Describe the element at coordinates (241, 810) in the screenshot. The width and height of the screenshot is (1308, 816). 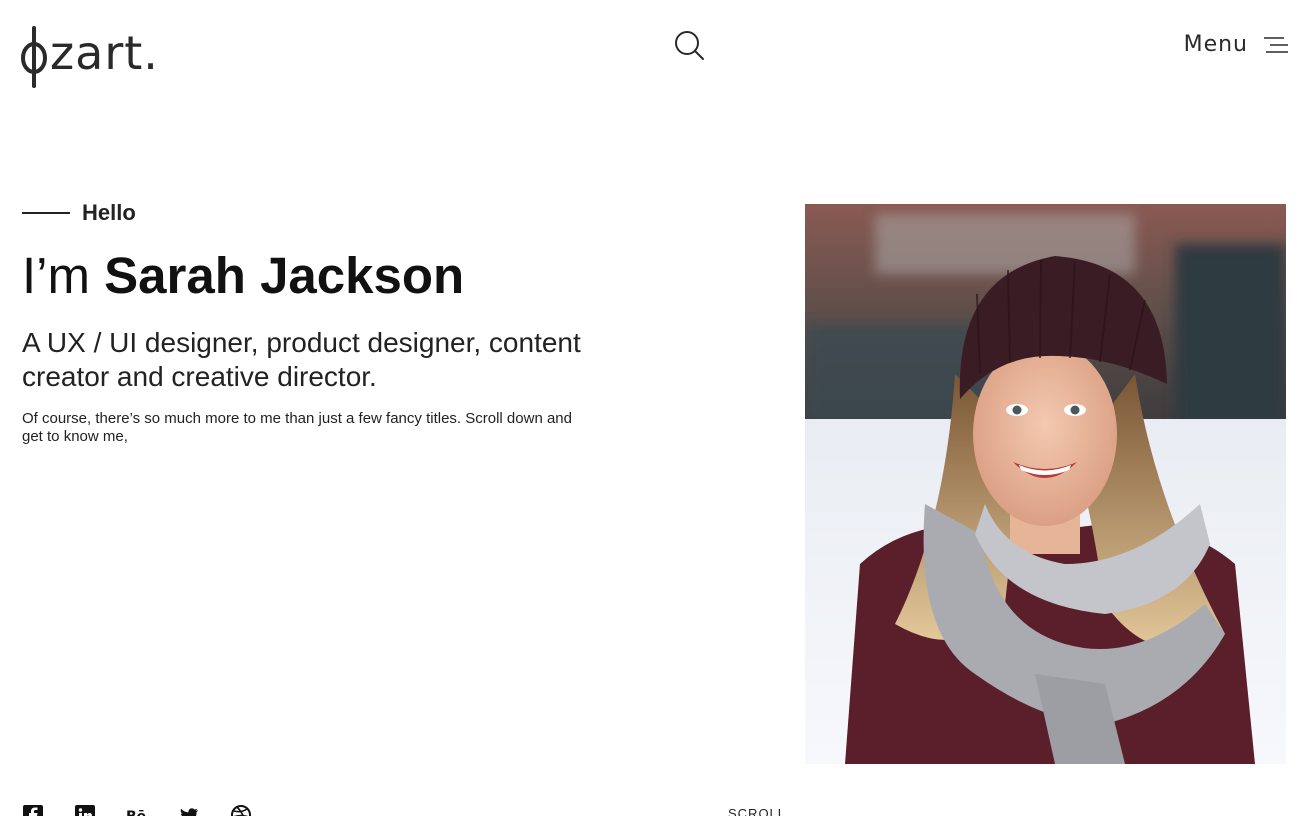
I see `dribbble-icon` at that location.